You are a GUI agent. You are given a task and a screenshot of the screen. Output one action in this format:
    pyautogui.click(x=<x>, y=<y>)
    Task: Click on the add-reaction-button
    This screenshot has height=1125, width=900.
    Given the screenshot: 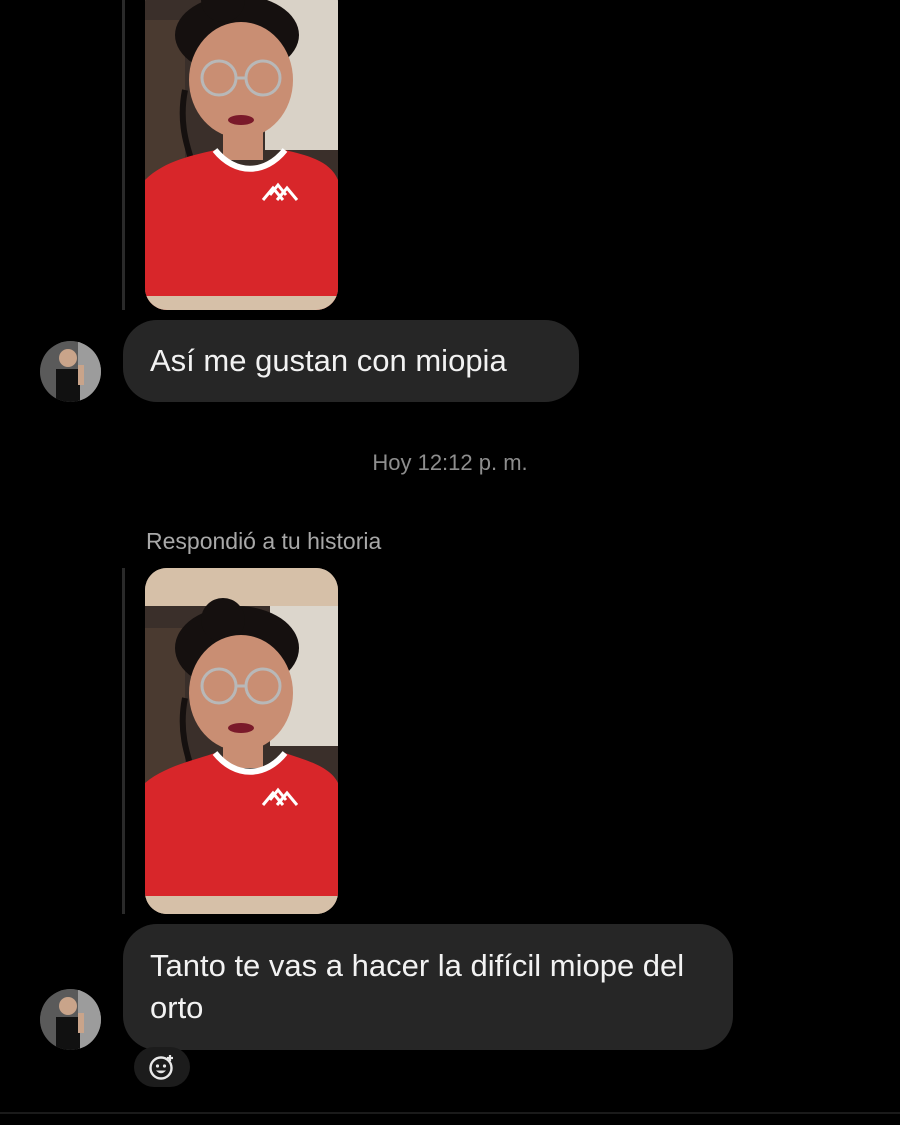 What is the action you would take?
    pyautogui.click(x=162, y=1067)
    